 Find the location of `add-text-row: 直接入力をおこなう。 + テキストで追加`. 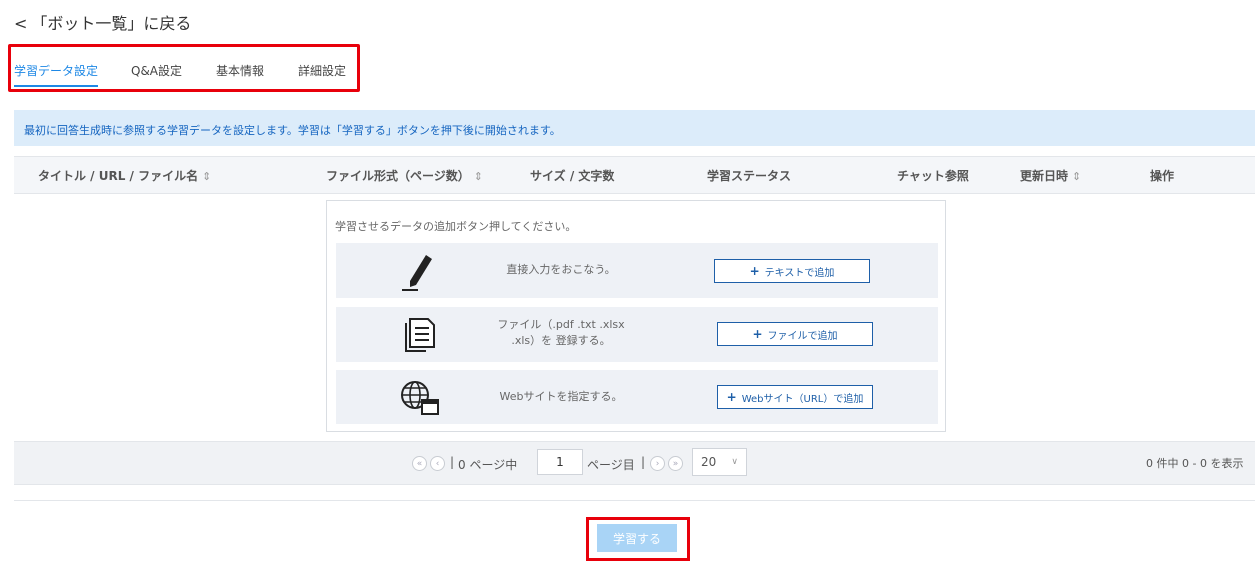

add-text-row: 直接入力をおこなう。 + テキストで追加 is located at coordinates (637, 270).